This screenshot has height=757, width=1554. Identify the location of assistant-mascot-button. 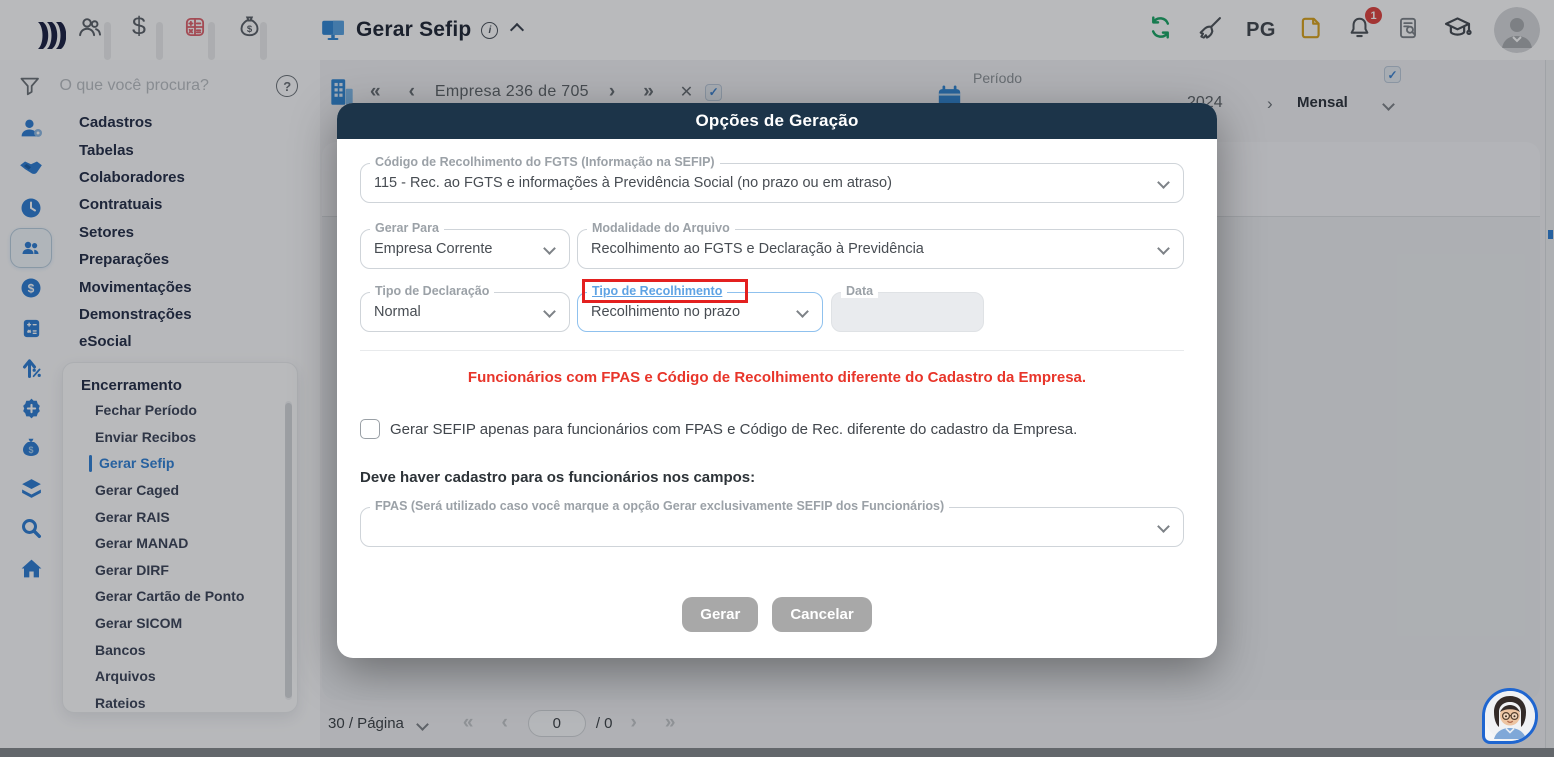
(1510, 716).